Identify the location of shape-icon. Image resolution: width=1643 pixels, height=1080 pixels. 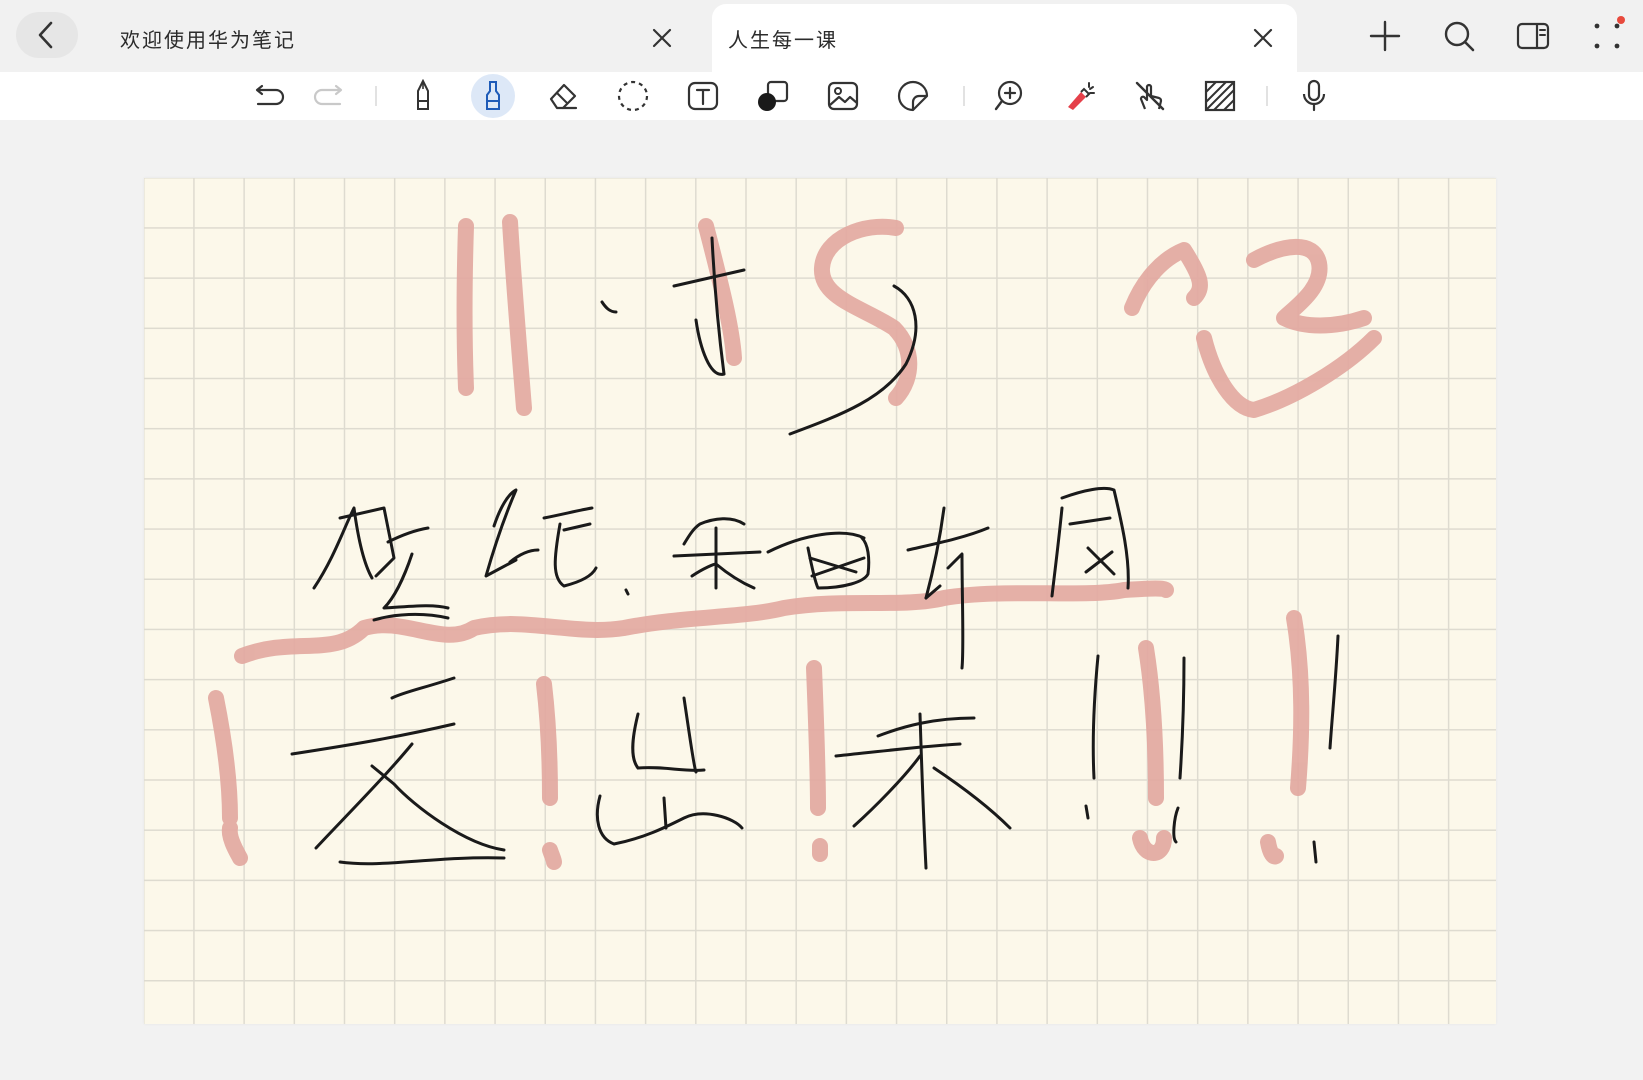
(773, 95).